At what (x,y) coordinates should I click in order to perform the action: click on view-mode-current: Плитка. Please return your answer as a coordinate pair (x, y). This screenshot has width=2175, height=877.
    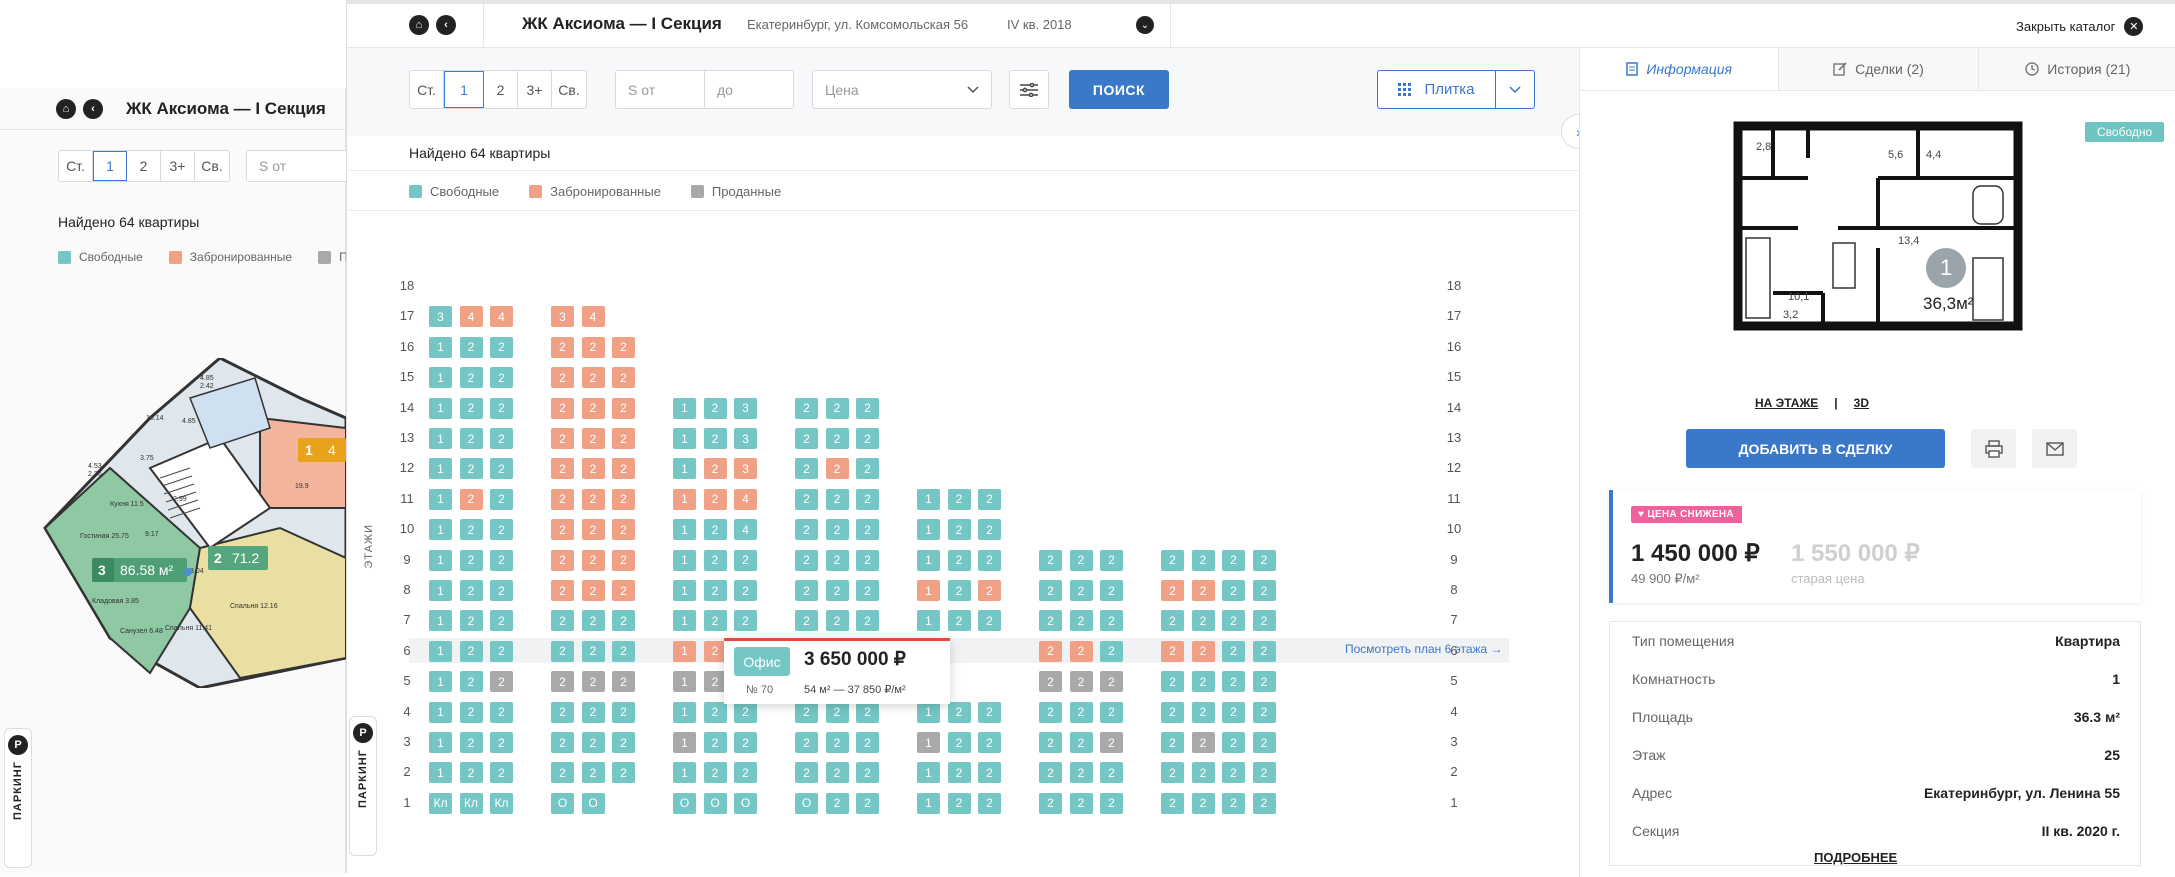
    Looking at the image, I should click on (1437, 89).